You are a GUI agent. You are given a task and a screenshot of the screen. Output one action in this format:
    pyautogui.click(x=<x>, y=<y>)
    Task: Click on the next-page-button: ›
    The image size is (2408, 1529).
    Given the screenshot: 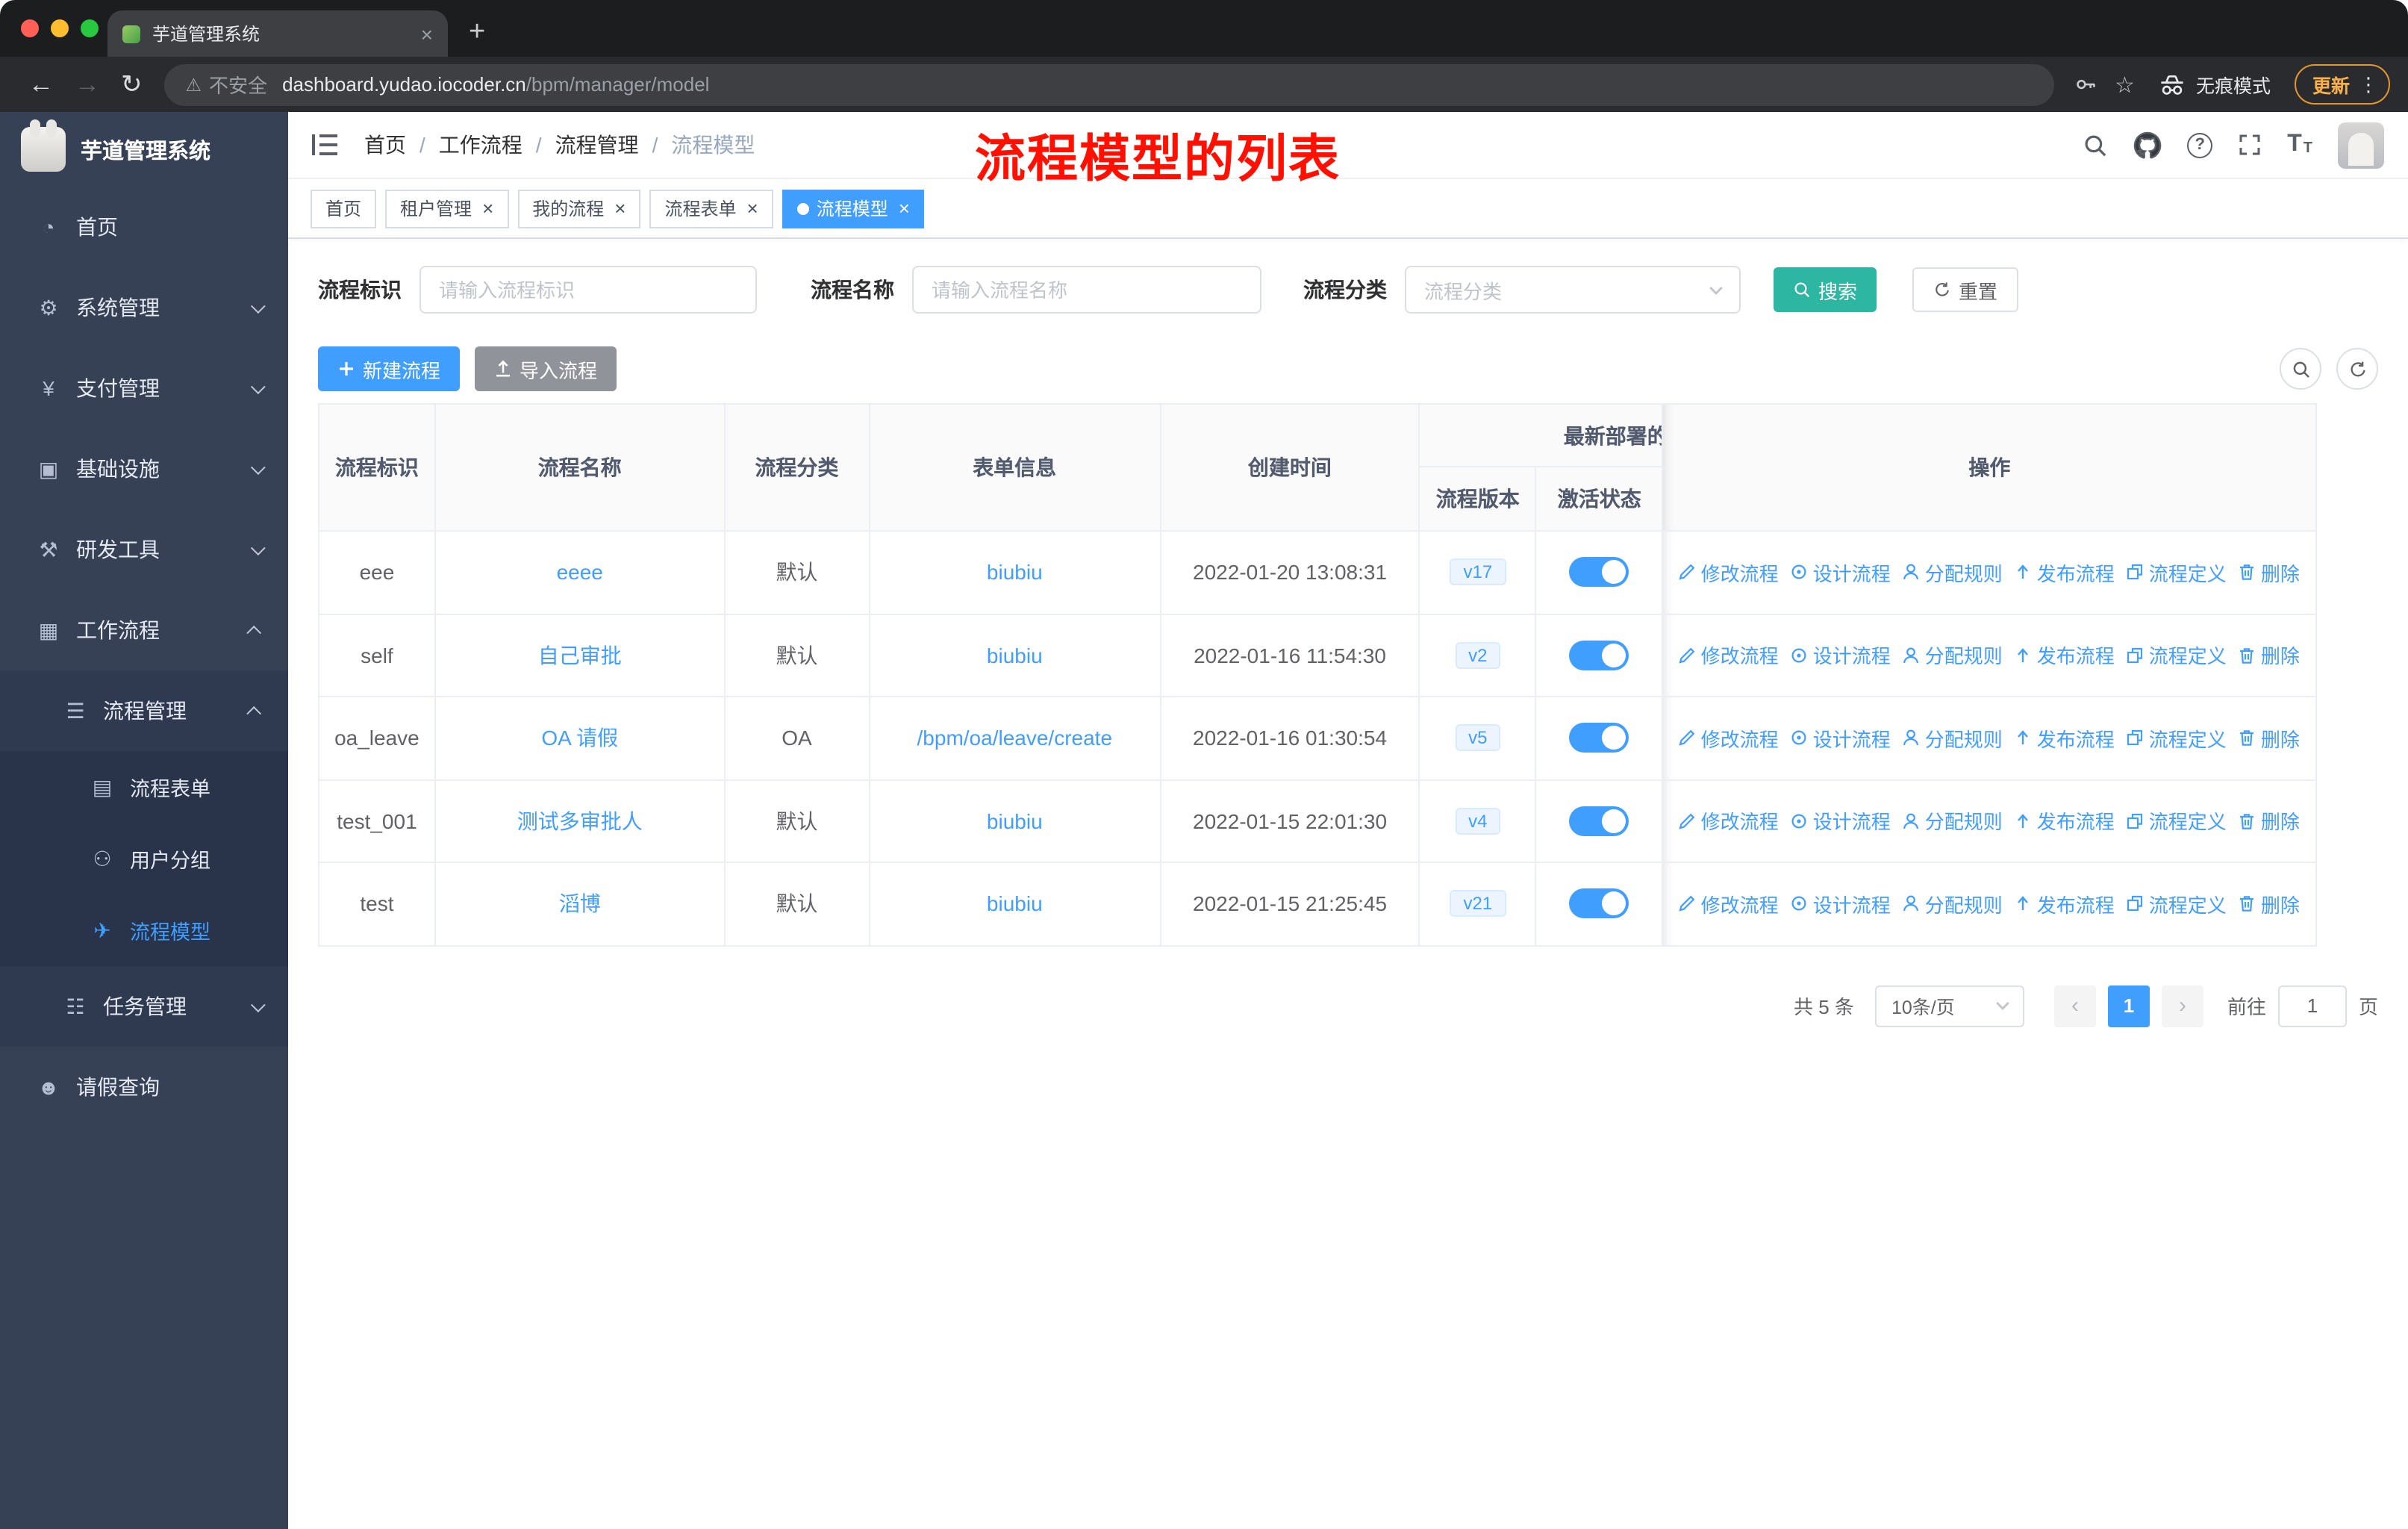 What is the action you would take?
    pyautogui.click(x=2182, y=1006)
    